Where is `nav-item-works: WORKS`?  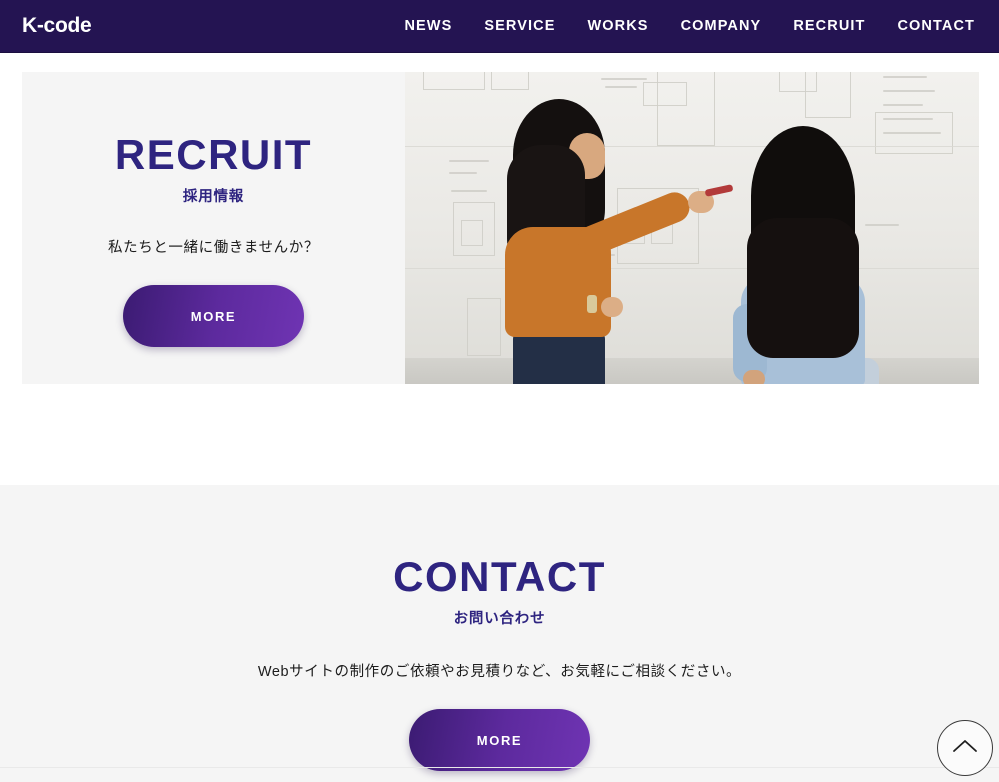 nav-item-works: WORKS is located at coordinates (617, 26).